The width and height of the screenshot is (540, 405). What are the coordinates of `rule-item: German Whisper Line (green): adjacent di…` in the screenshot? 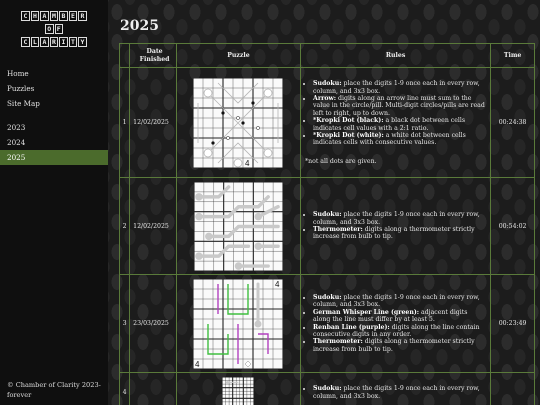 It's located at (399, 316).